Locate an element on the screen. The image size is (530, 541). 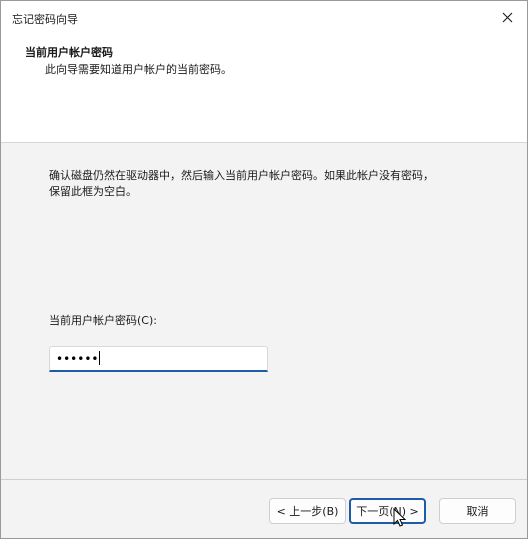
password-mask: •••••• is located at coordinates (77, 359).